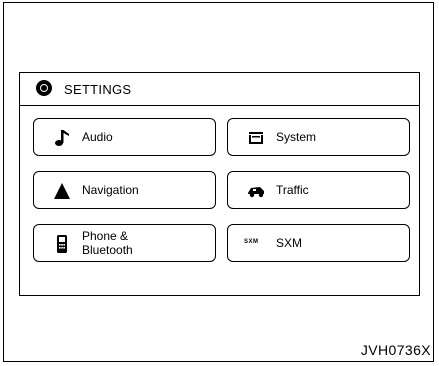 This screenshot has height=366, width=439. What do you see at coordinates (256, 138) in the screenshot?
I see `system-icon` at bounding box center [256, 138].